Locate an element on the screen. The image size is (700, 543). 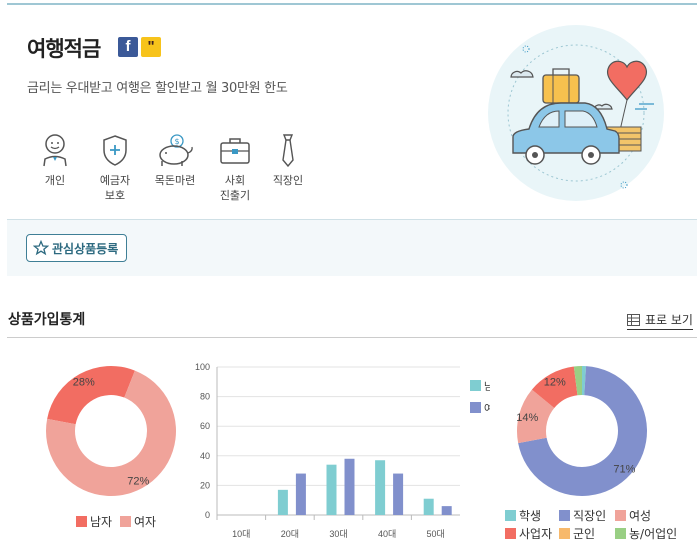
legend-label: 남 is located at coordinates (487, 387).